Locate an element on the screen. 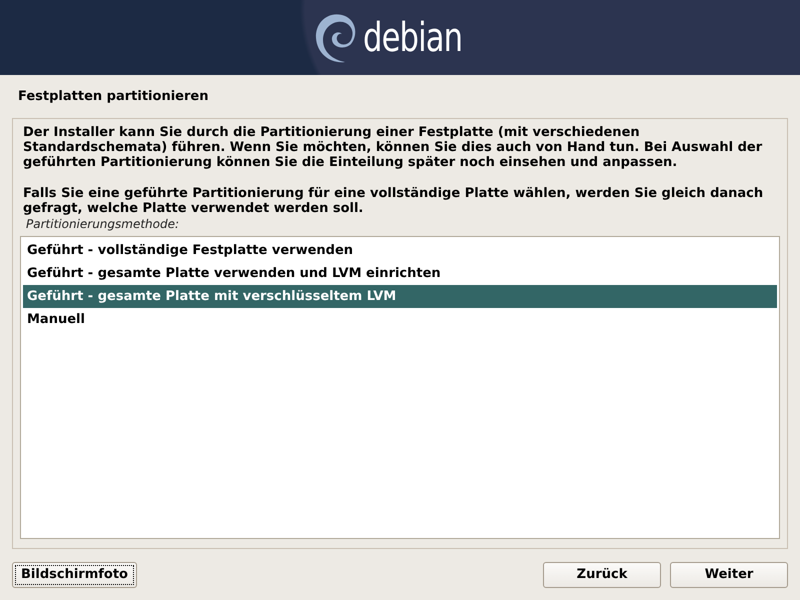 Image resolution: width=800 pixels, height=600 pixels. page-title: Festplatten partitionieren is located at coordinates (113, 97).